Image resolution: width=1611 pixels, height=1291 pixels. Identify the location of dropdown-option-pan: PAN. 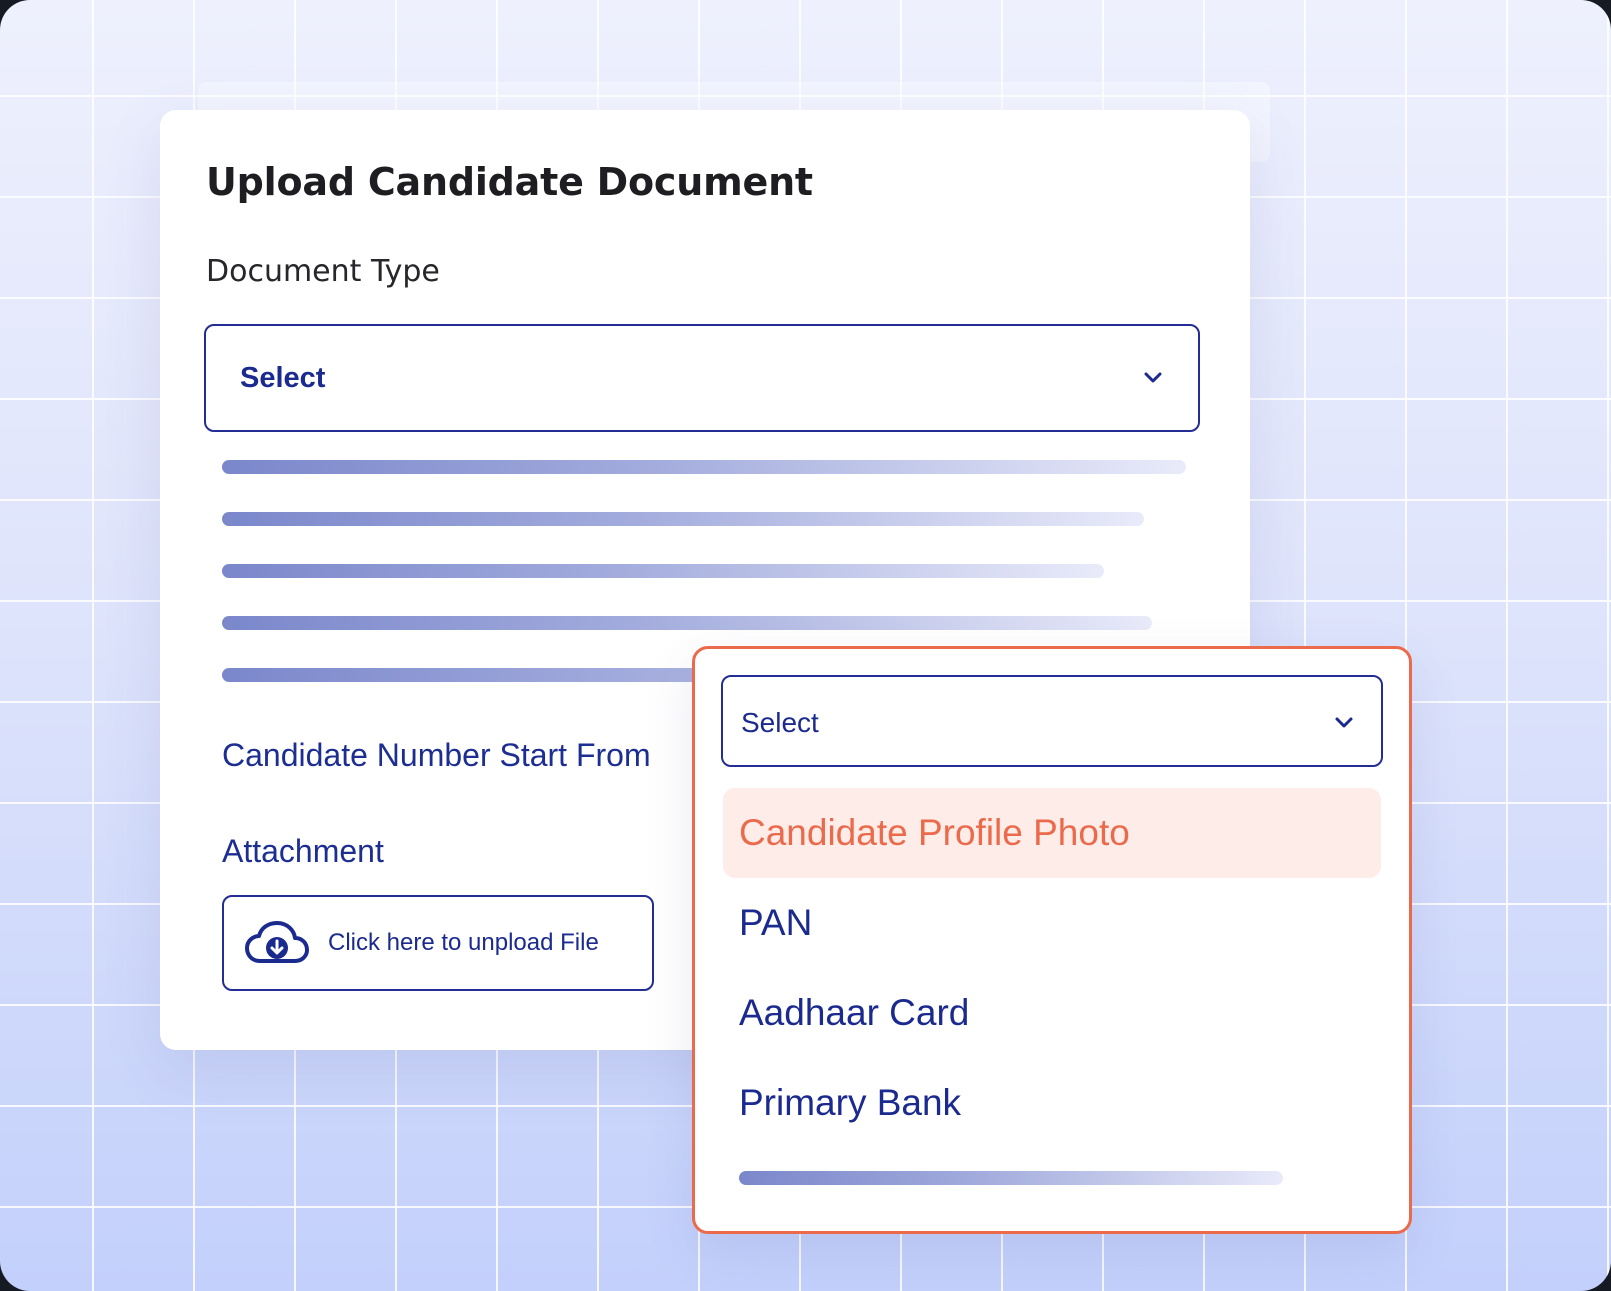
(1052, 923).